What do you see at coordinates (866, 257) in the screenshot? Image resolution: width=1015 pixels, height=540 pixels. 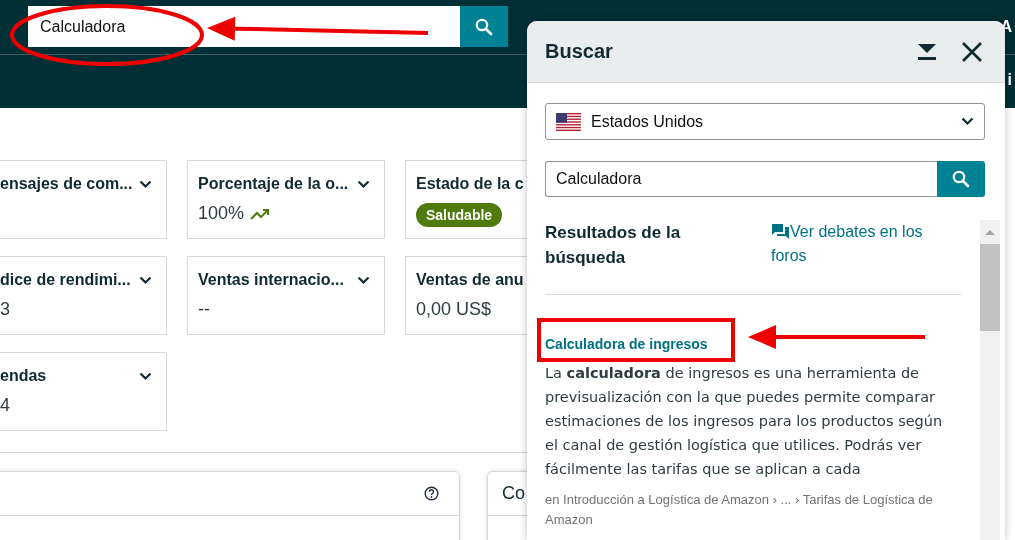 I see `forum-link: Ver debates en los foros` at bounding box center [866, 257].